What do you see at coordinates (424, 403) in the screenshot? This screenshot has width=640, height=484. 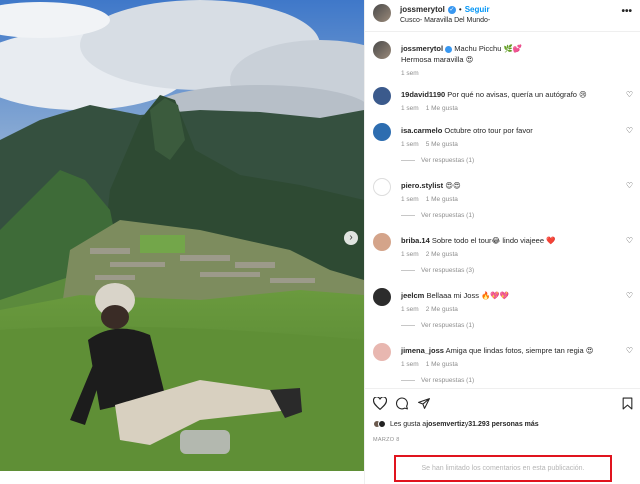 I see `paper-plane-icon` at bounding box center [424, 403].